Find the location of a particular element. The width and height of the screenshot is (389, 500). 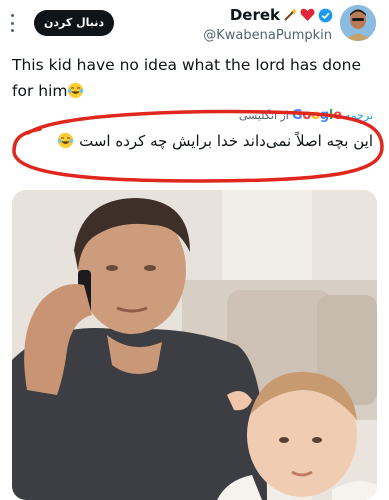

tweet-header: دنبال کردن Derek @KwabenaPumpkin is located at coordinates (194, 25).